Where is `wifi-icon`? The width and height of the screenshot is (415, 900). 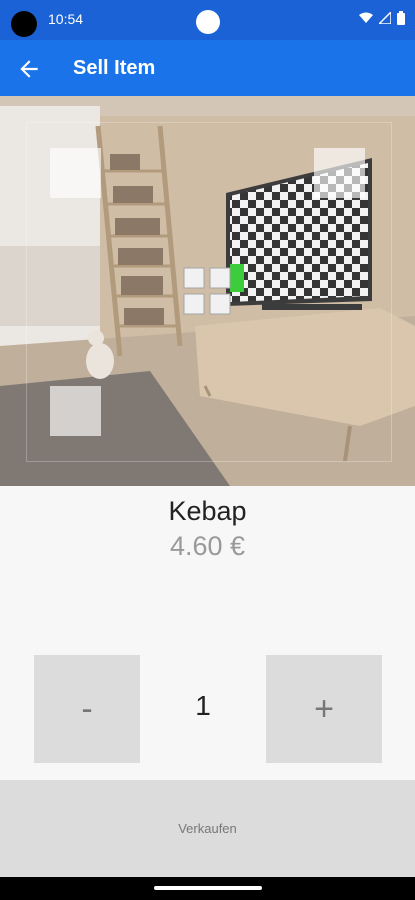
wifi-icon is located at coordinates (366, 17).